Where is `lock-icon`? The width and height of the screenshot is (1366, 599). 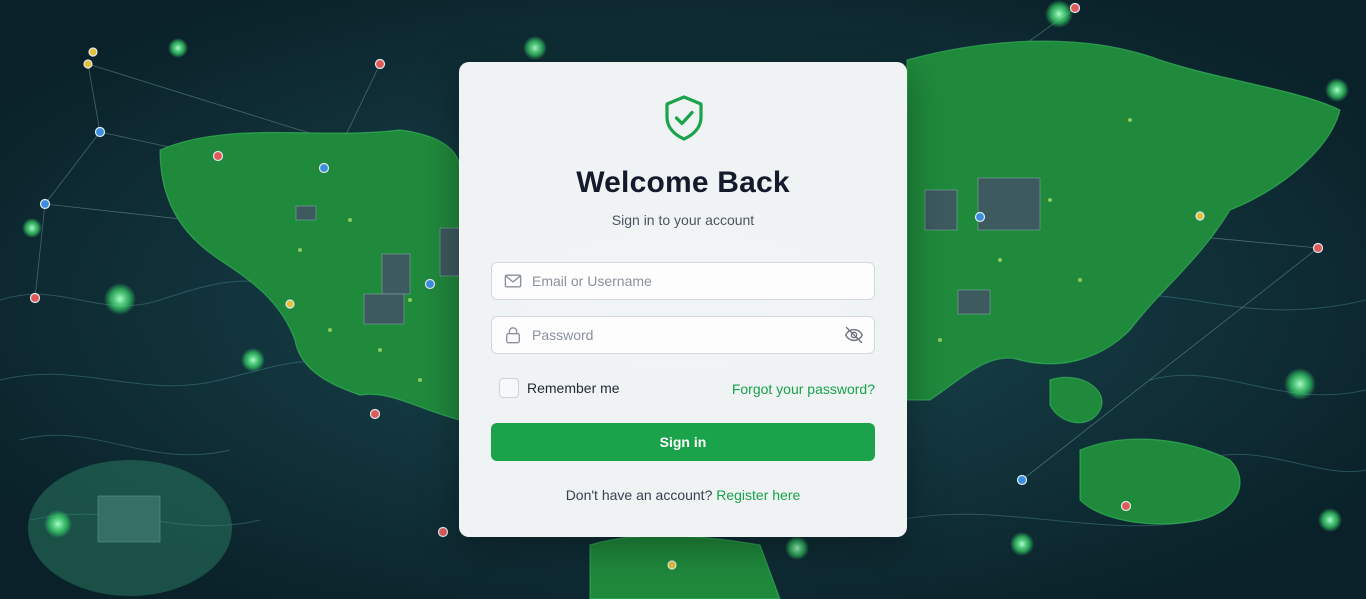
lock-icon is located at coordinates (513, 335).